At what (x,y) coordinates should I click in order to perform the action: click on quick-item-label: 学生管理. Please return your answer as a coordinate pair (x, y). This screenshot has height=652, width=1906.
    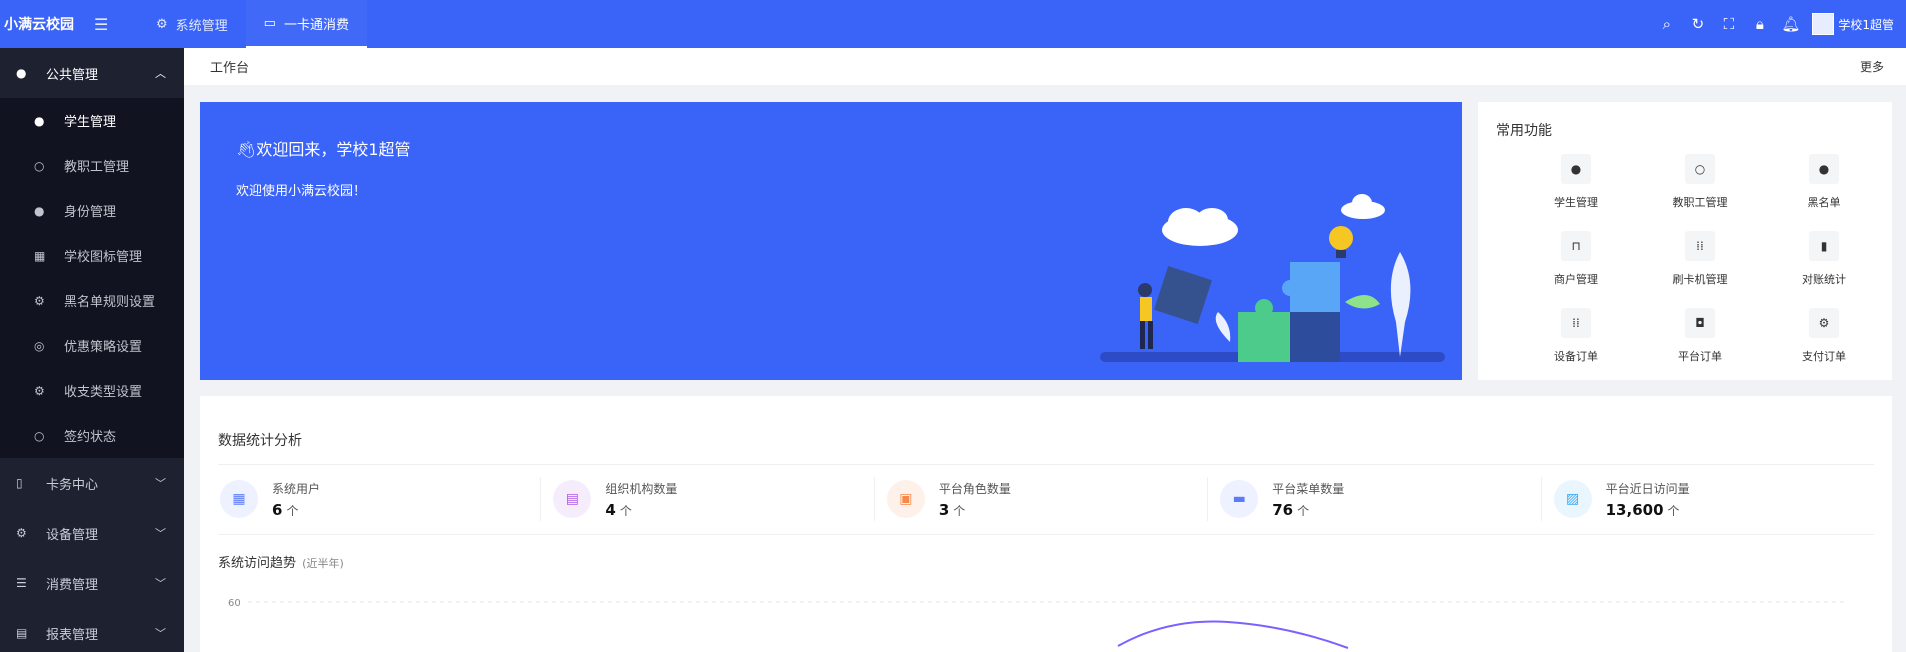
    Looking at the image, I should click on (1576, 202).